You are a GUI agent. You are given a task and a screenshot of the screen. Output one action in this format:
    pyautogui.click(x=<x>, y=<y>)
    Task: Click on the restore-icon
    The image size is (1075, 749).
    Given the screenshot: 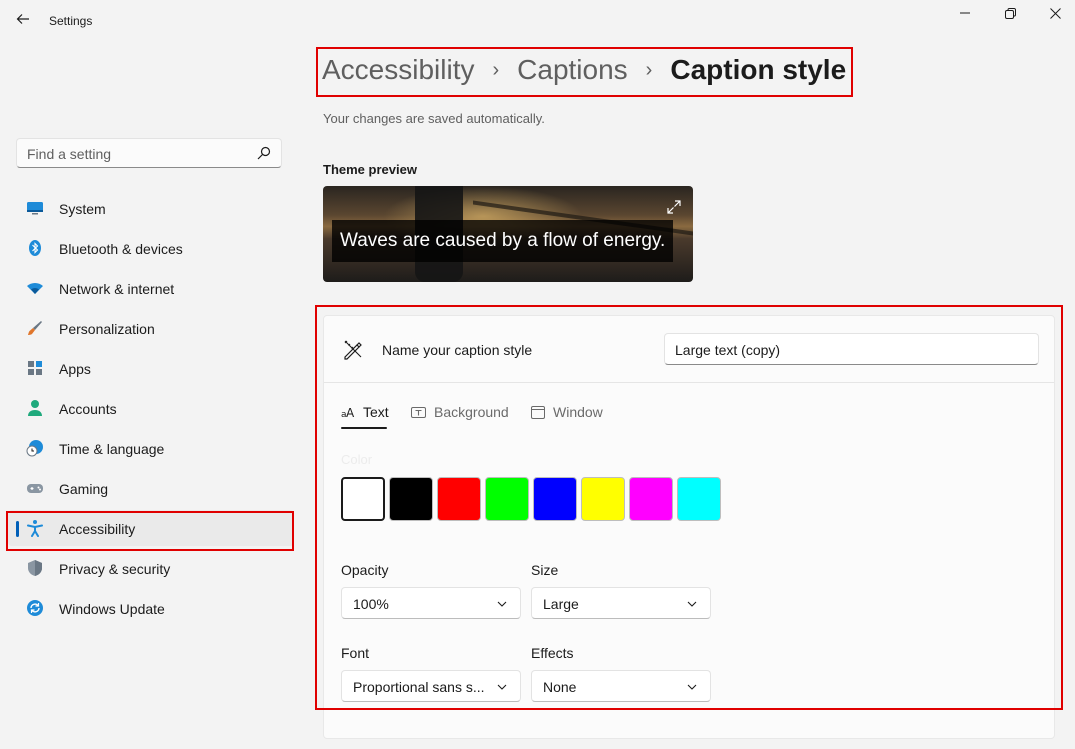 What is the action you would take?
    pyautogui.click(x=1010, y=13)
    